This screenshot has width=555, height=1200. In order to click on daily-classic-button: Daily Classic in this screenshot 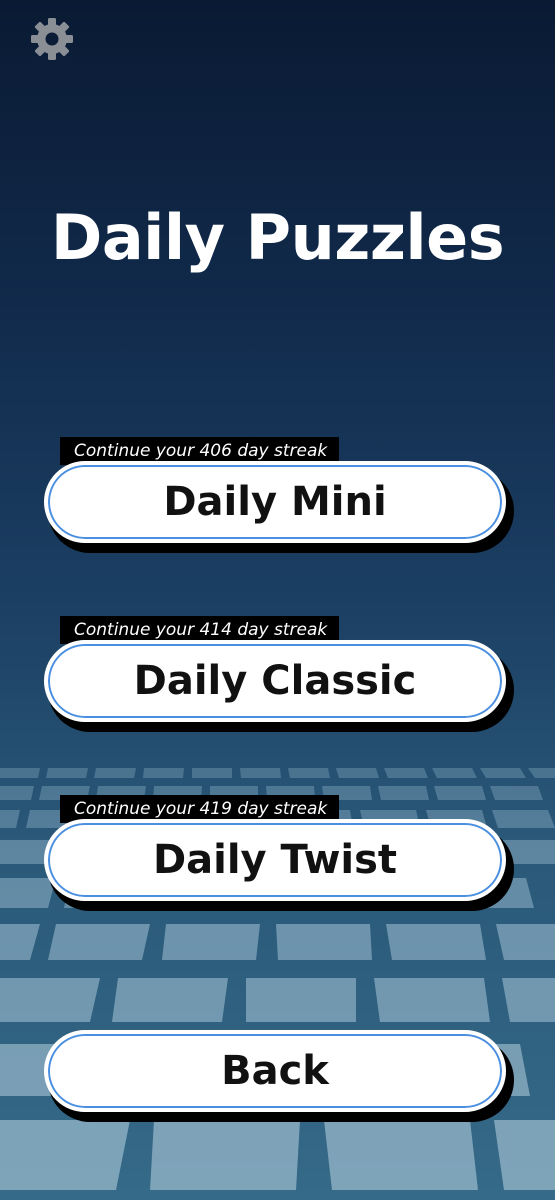, I will do `click(275, 681)`.